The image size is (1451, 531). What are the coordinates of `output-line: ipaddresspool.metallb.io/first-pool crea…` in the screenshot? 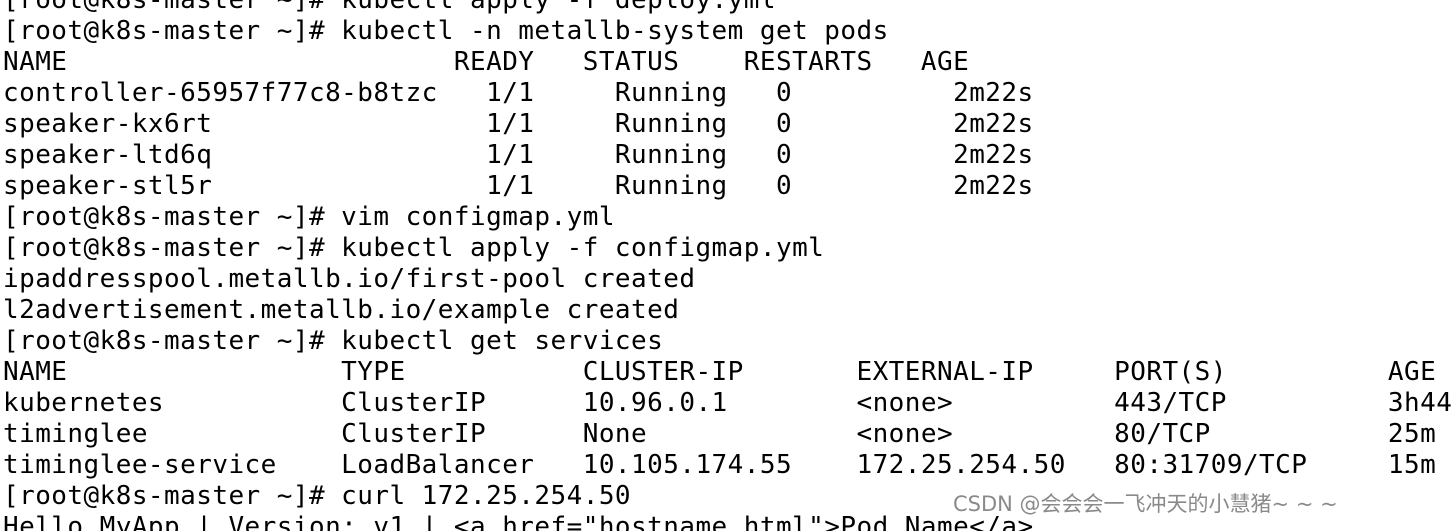 It's located at (349, 279).